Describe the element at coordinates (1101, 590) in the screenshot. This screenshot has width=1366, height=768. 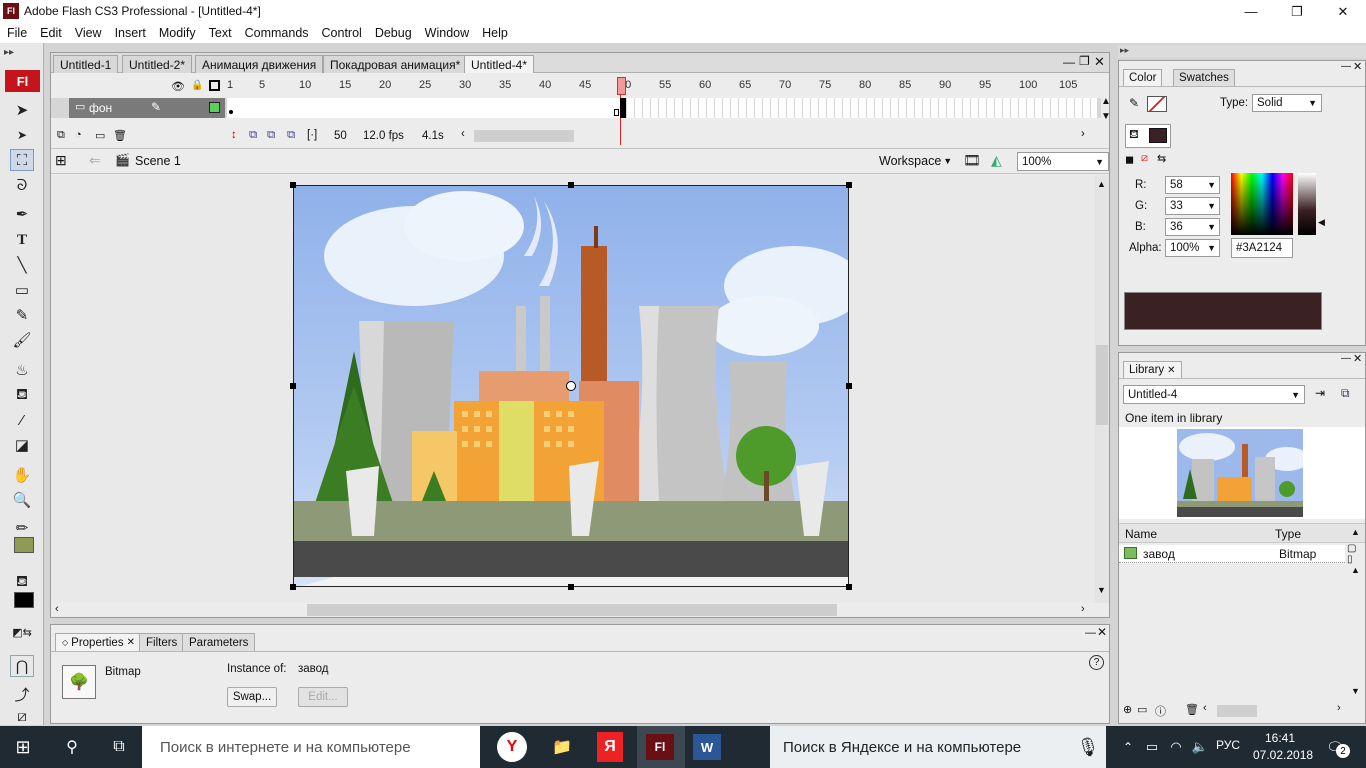
I see `scroll-down-icon: ▼` at that location.